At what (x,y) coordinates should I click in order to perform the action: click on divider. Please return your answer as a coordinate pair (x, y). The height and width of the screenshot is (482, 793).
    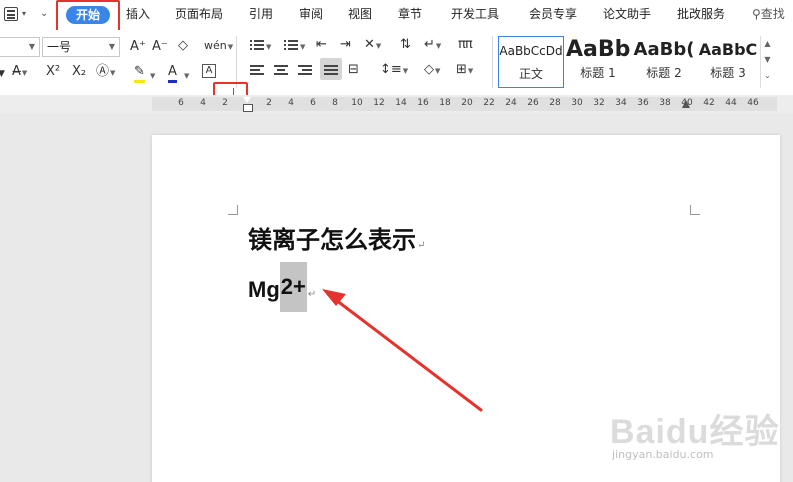
    Looking at the image, I should click on (492, 62).